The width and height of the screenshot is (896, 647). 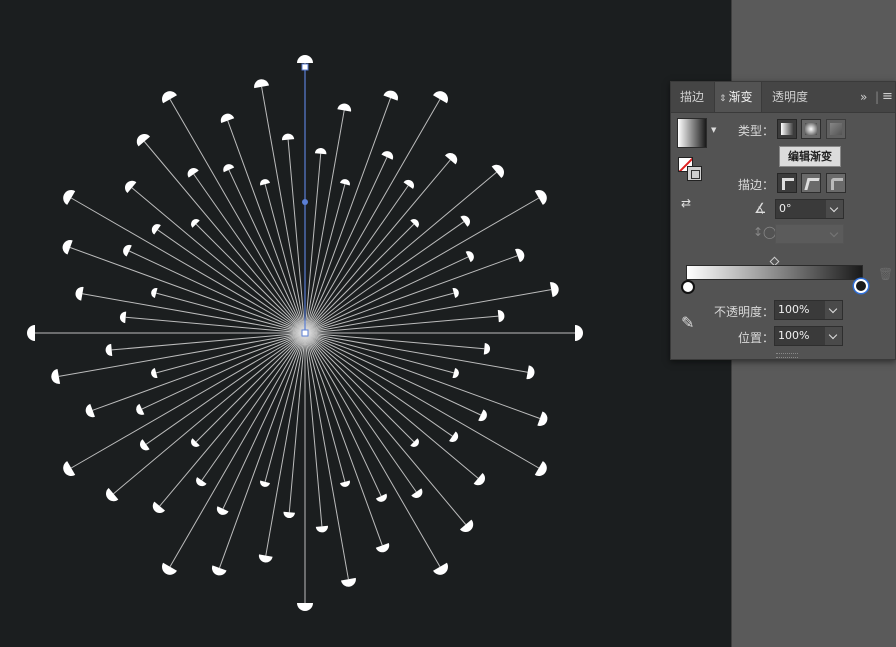 What do you see at coordinates (787, 183) in the screenshot?
I see `stroke-within-button` at bounding box center [787, 183].